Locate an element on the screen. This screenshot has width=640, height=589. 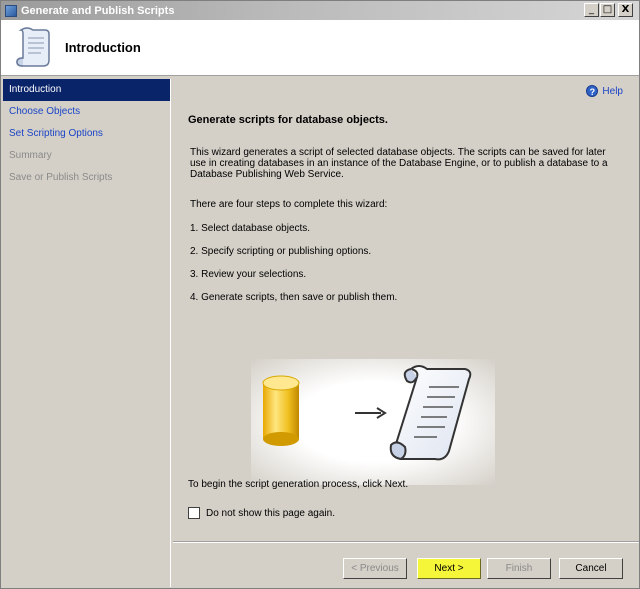
nav-item-set-scripting-options: Set Scripting Options is located at coordinates (86, 134).